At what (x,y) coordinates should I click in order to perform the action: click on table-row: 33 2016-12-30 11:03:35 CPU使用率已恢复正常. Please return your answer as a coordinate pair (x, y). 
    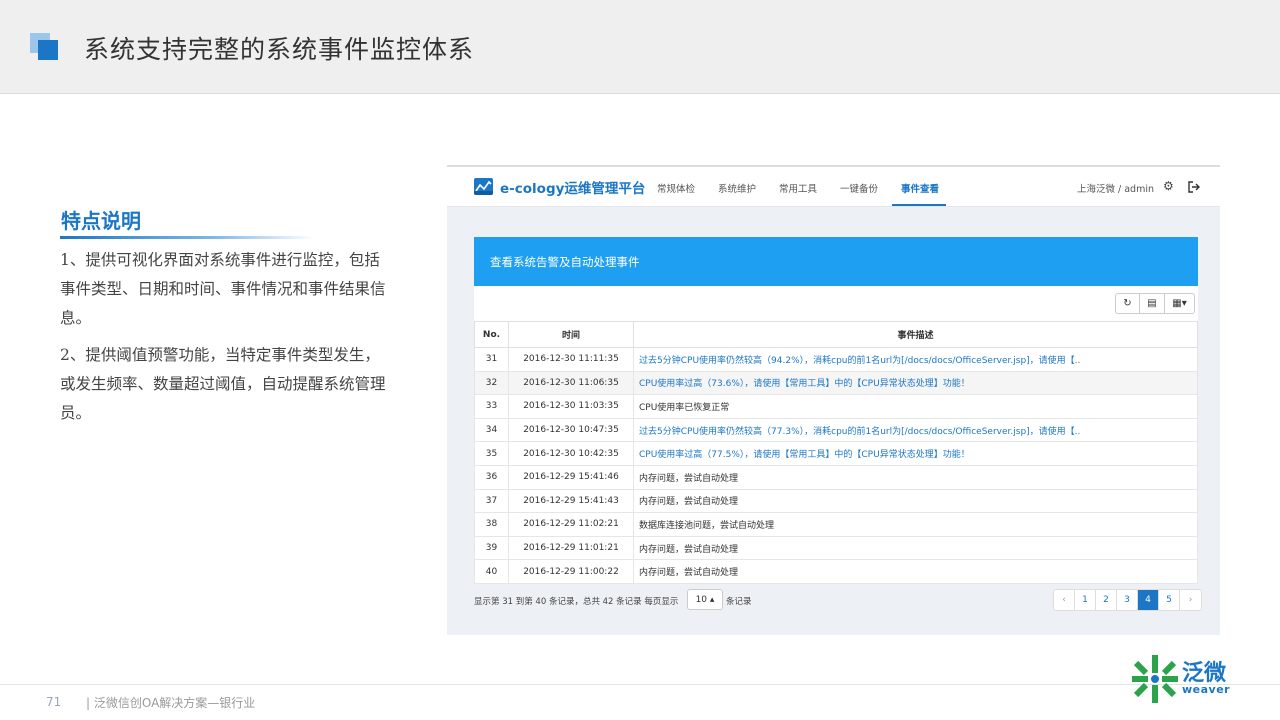
    Looking at the image, I should click on (836, 406).